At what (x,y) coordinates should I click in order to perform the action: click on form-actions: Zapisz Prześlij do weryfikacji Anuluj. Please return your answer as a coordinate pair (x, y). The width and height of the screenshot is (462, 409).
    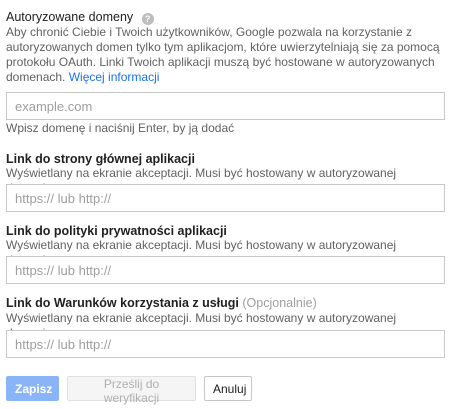
    Looking at the image, I should click on (129, 390).